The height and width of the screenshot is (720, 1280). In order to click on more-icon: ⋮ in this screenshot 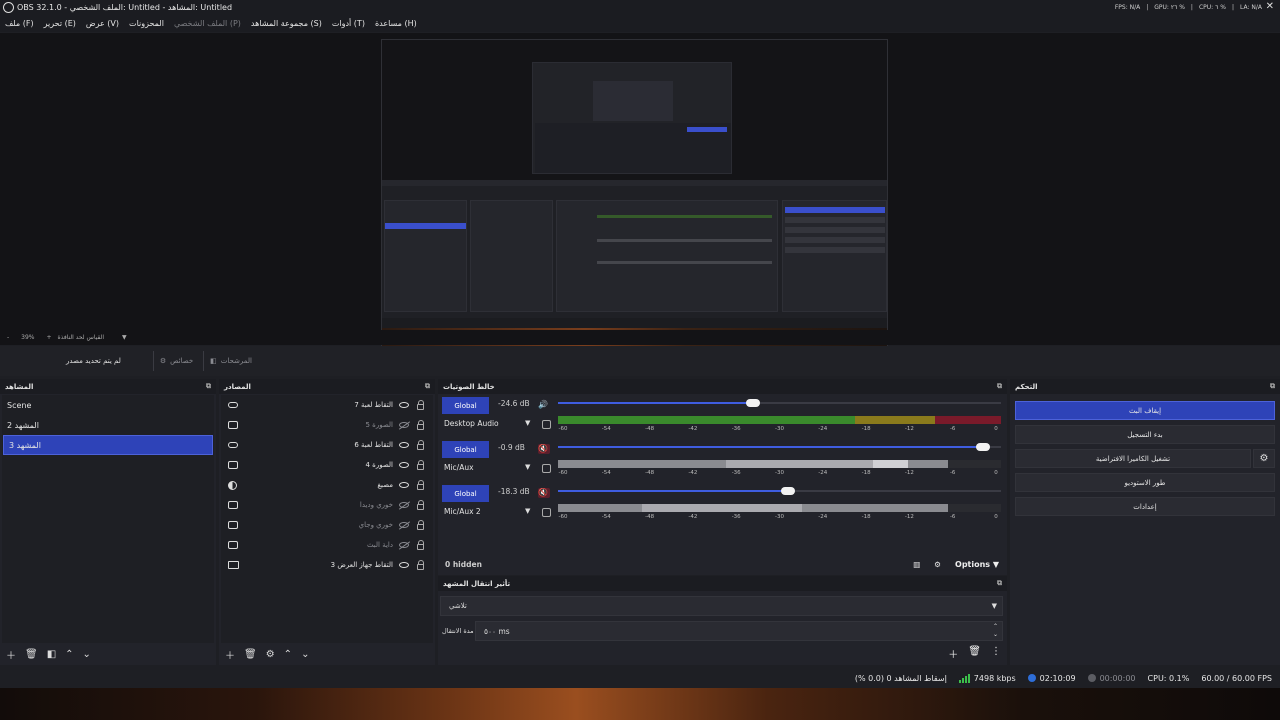, I will do `click(996, 653)`.